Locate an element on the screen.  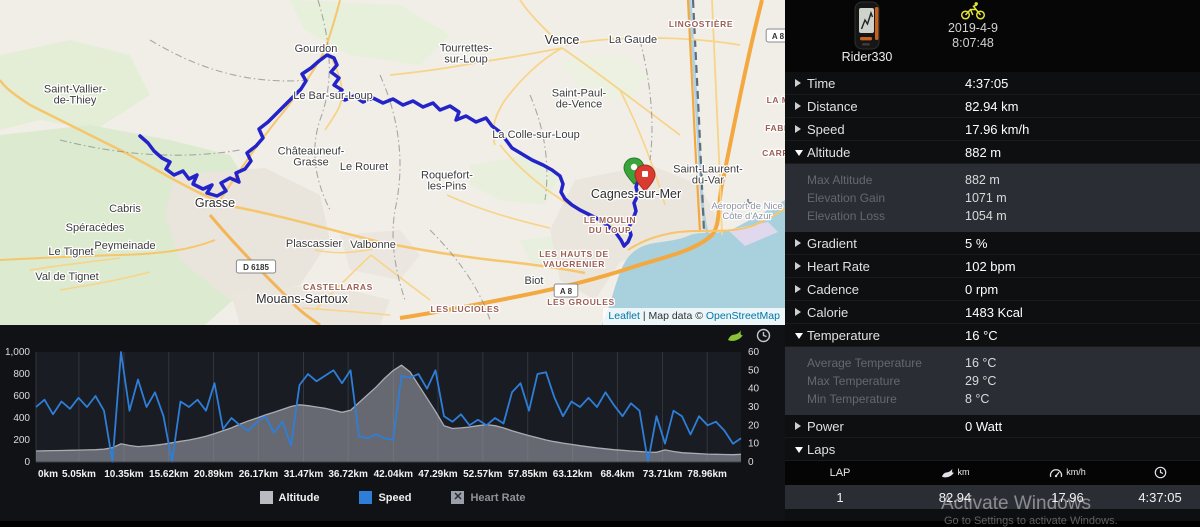
leaflet-link: Leaflet is located at coordinates (624, 316).